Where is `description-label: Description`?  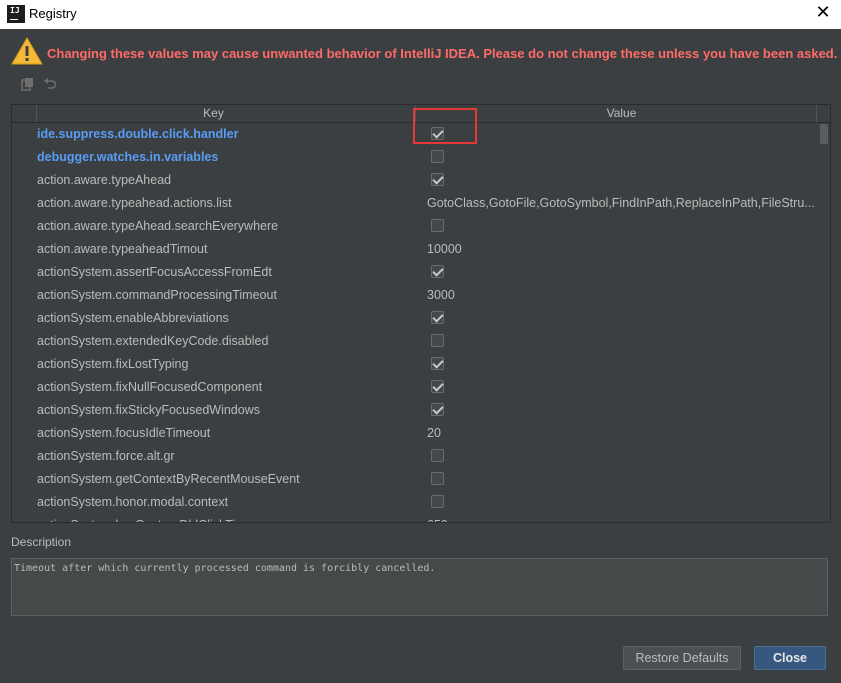 description-label: Description is located at coordinates (41, 542).